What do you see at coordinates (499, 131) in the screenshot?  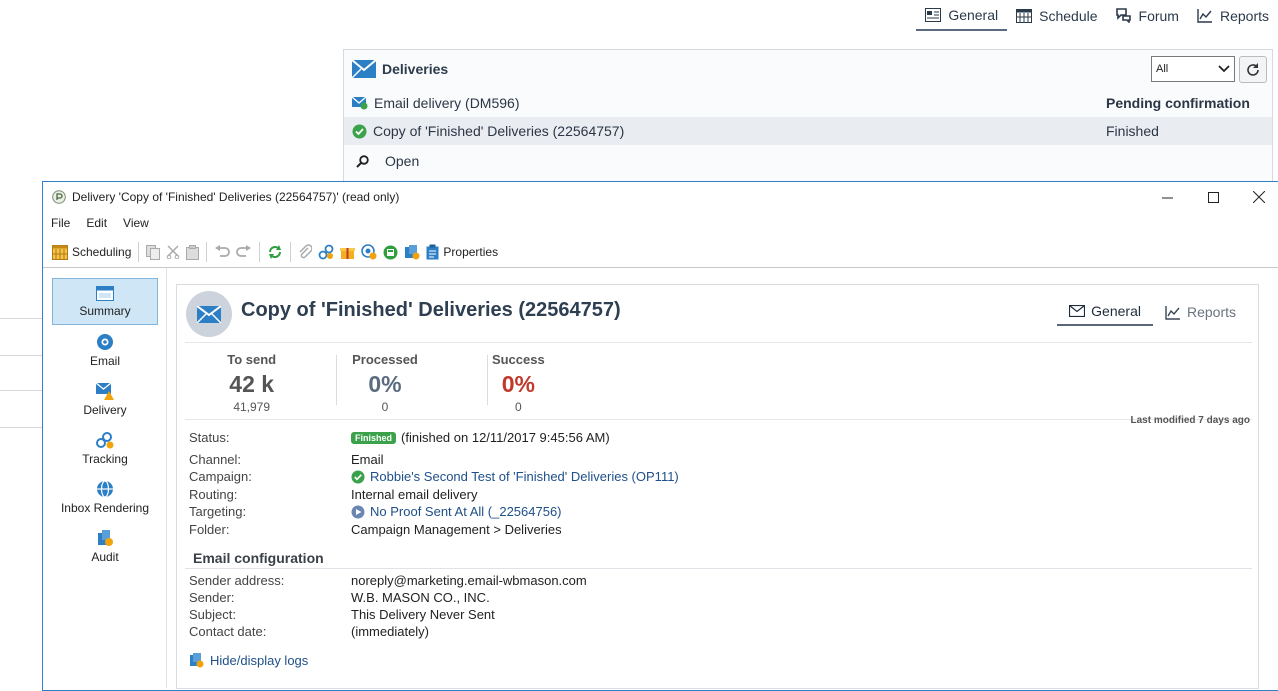 I see `delivery-name: Copy of 'Finished' Deliveries (22564757)` at bounding box center [499, 131].